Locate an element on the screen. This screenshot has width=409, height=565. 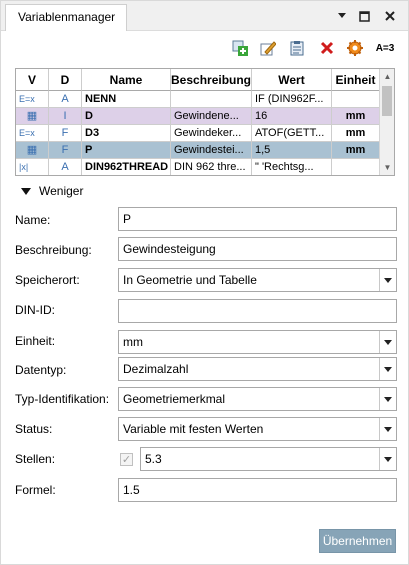
row-name: D3 is located at coordinates (126, 133).